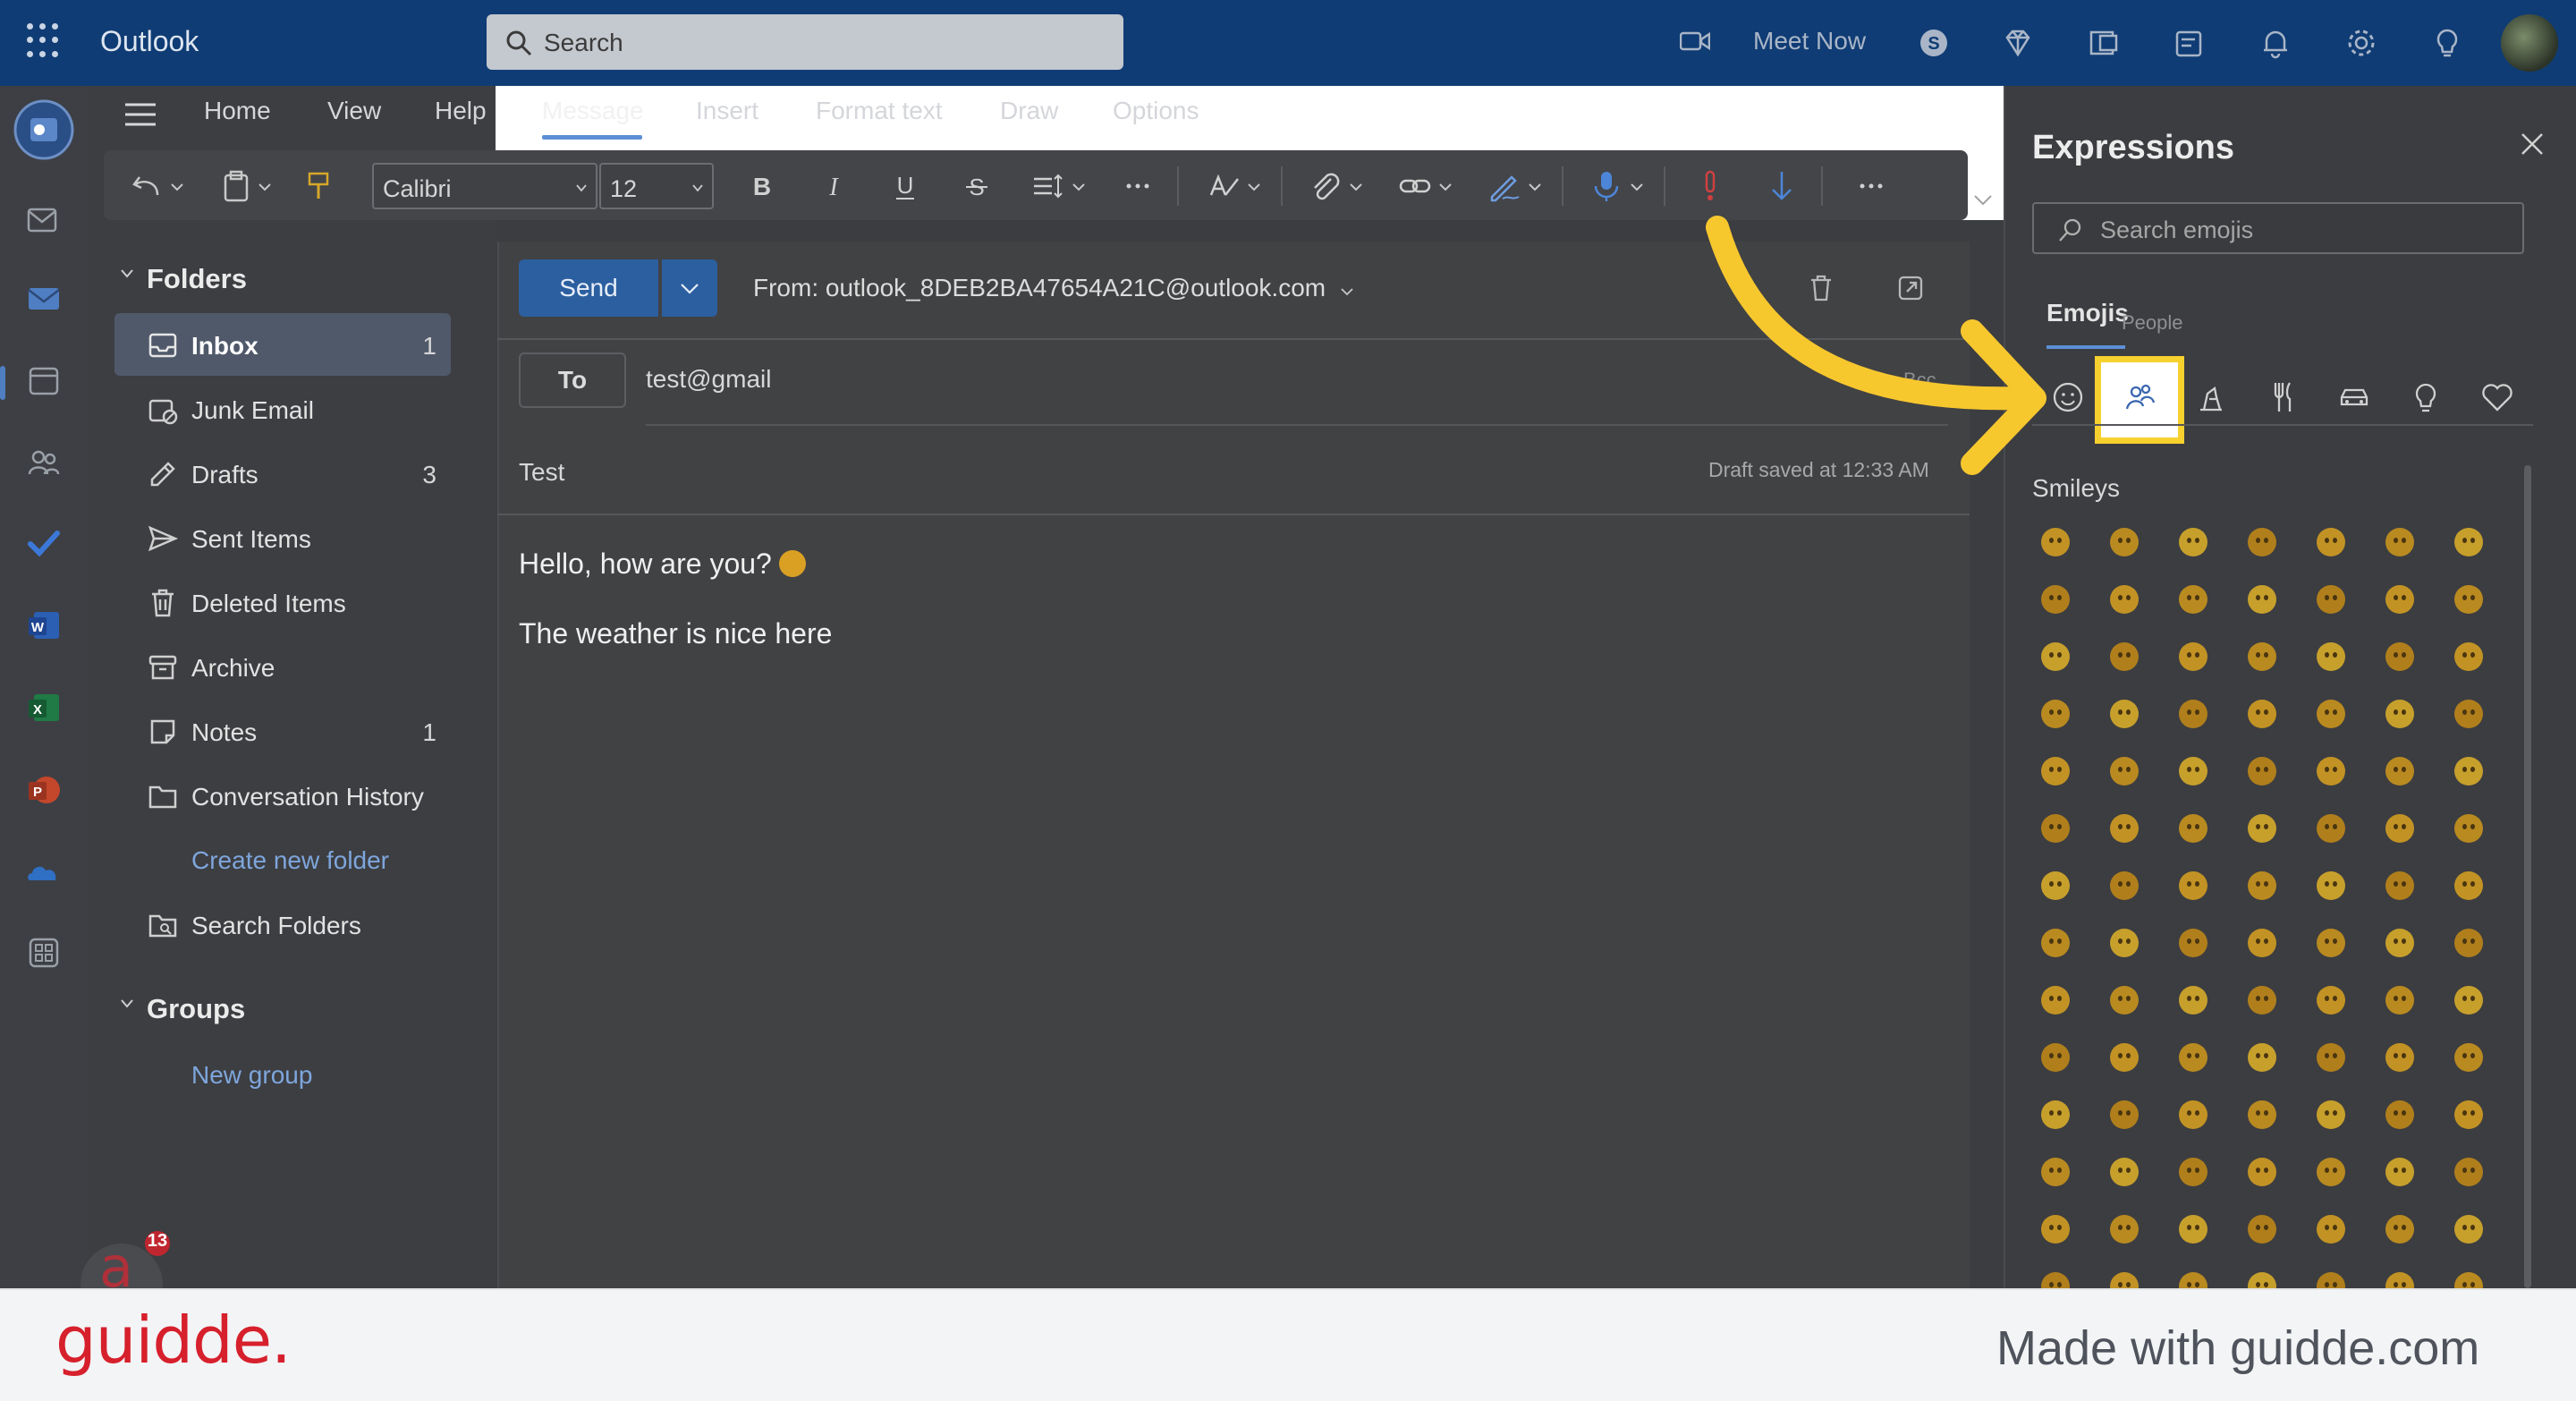 This screenshot has width=2576, height=1401. What do you see at coordinates (265, 186) in the screenshot?
I see `clipboard-dropdown-icon` at bounding box center [265, 186].